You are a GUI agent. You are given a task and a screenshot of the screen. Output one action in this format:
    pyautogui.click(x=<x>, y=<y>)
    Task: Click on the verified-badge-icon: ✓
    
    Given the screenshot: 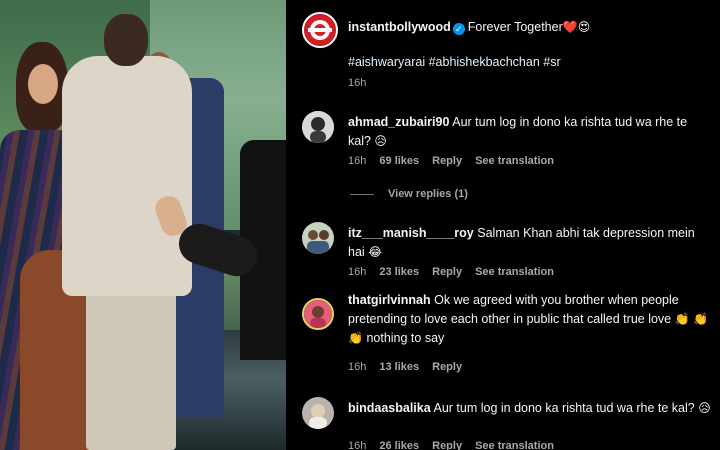 What is the action you would take?
    pyautogui.click(x=458, y=29)
    